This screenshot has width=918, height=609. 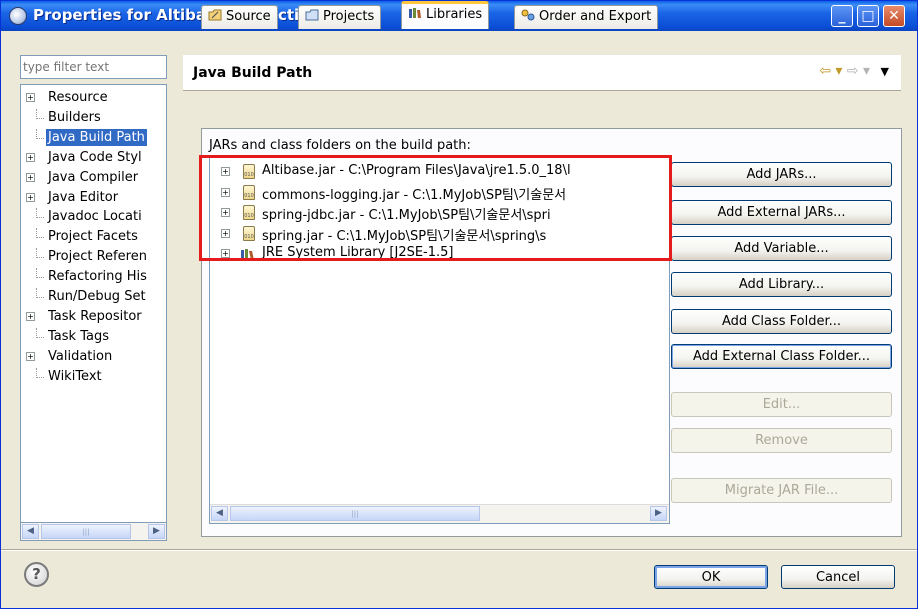 What do you see at coordinates (459, 550) in the screenshot?
I see `footer-separator` at bounding box center [459, 550].